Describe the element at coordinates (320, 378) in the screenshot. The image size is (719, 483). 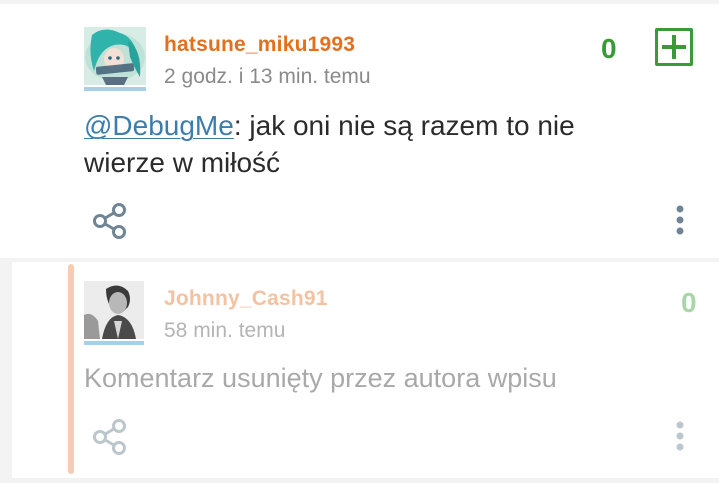
I see `deleted-comment-text: Komentarz usunięty przez autora wpisu` at that location.